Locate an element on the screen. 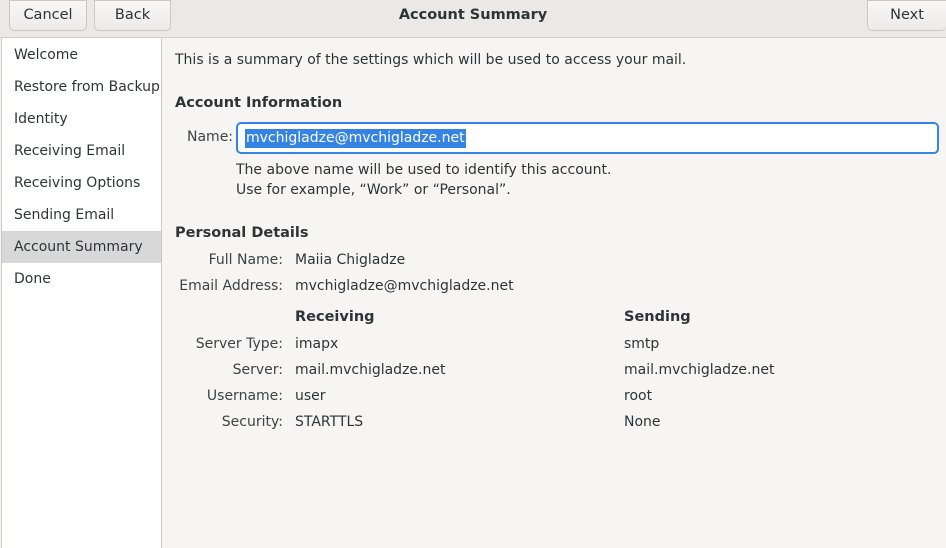 The height and width of the screenshot is (548, 946). account-name-value: mvchigladze@mvchigladze.net is located at coordinates (355, 138).